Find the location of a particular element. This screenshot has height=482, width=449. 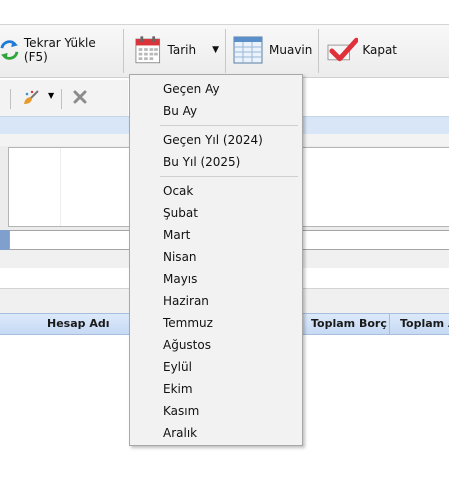

close-button: Kapat is located at coordinates (362, 50).